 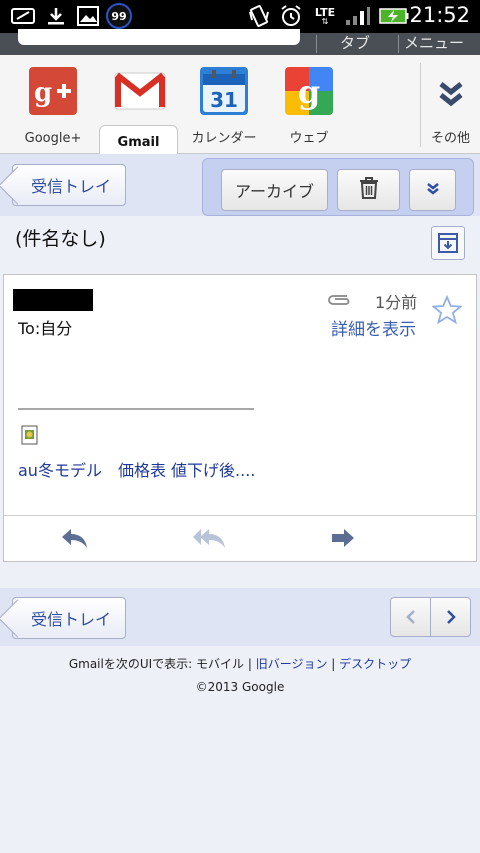 What do you see at coordinates (138, 140) in the screenshot?
I see `tab-gmail: Gmail` at bounding box center [138, 140].